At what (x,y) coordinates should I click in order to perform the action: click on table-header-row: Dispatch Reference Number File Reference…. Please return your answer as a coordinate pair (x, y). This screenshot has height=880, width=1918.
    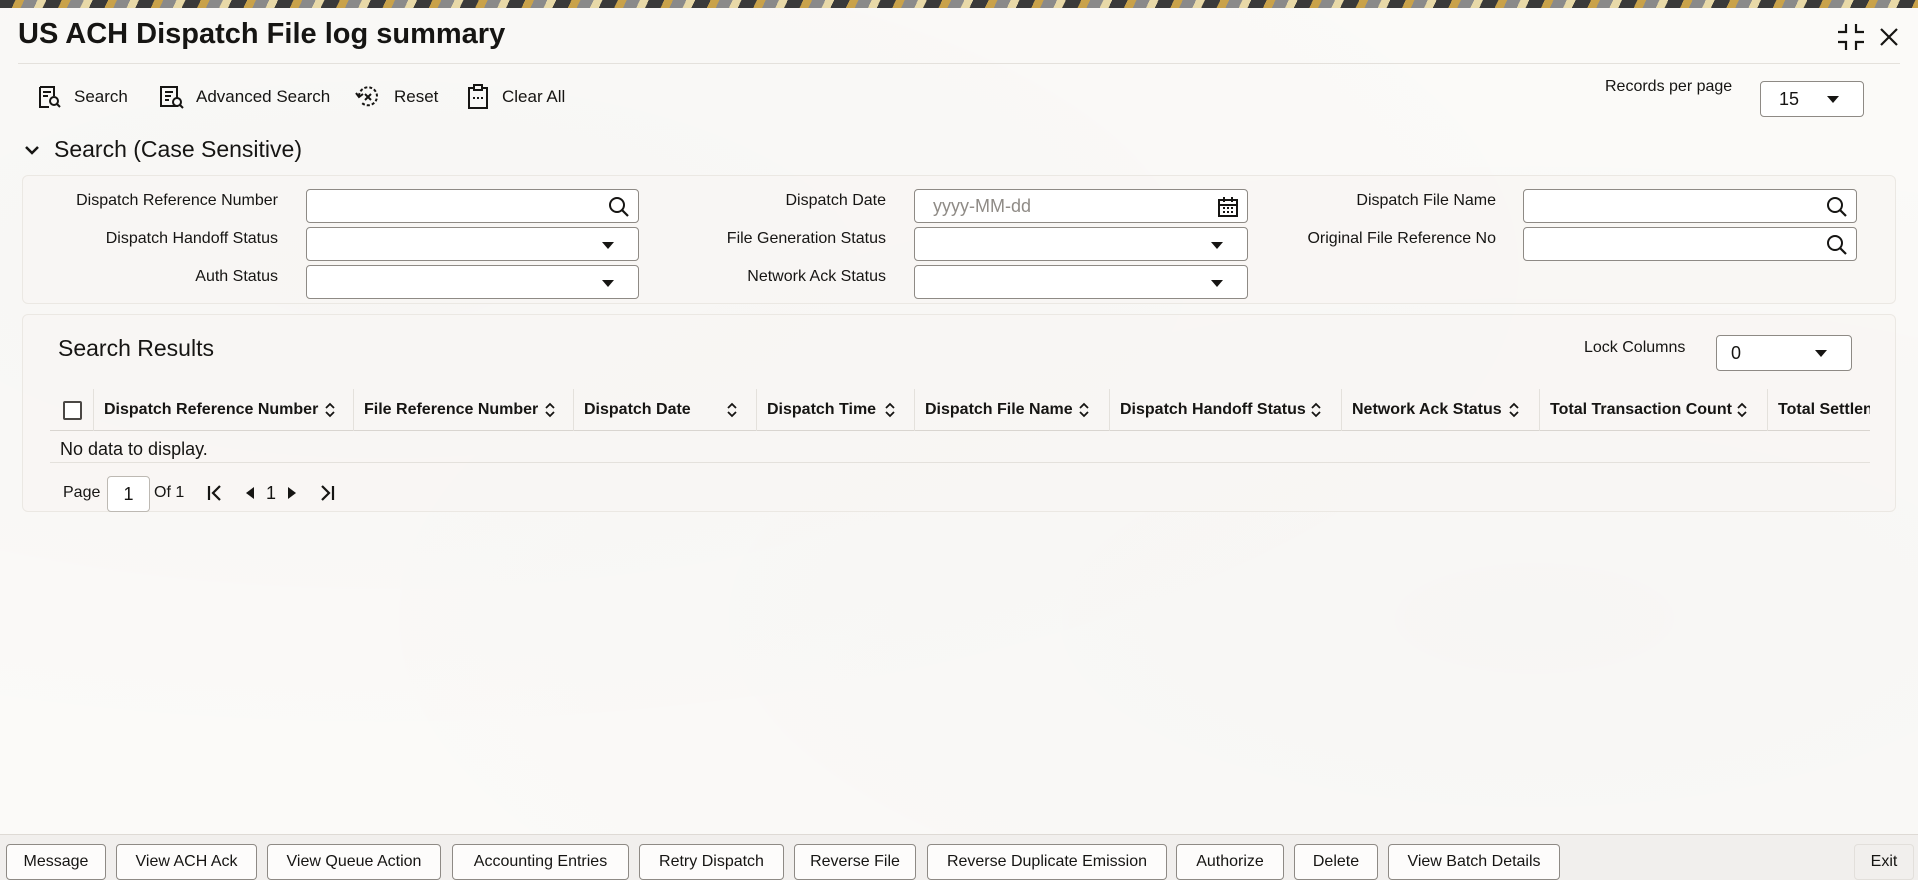
    Looking at the image, I should click on (960, 410).